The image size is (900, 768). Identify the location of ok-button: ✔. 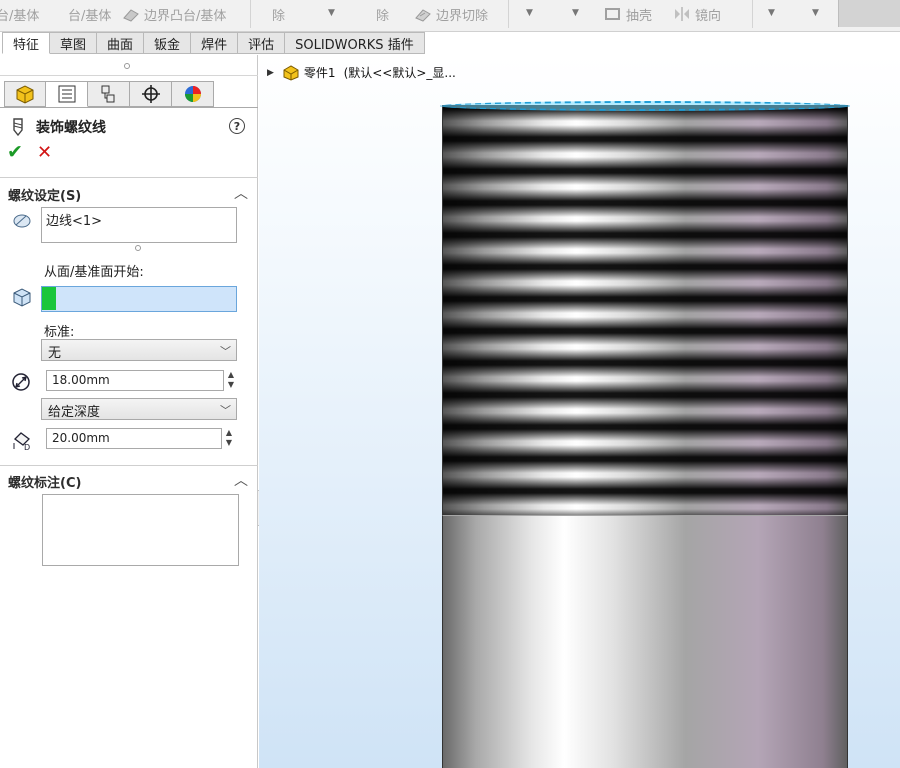
(15, 152).